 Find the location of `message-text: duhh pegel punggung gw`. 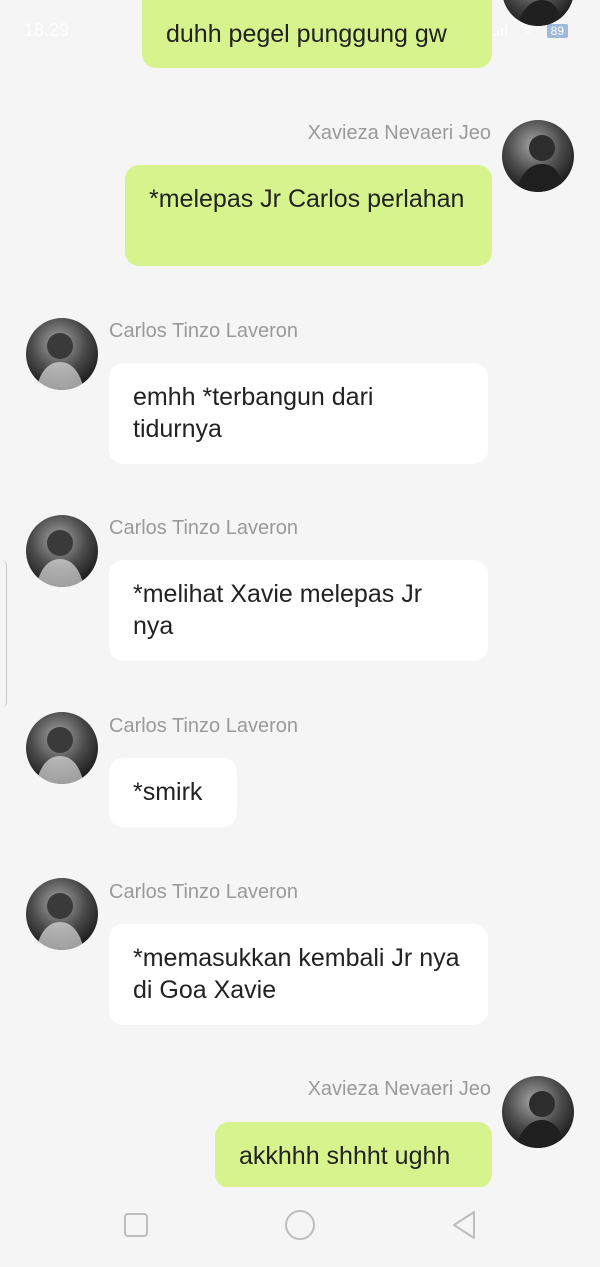

message-text: duhh pegel punggung gw is located at coordinates (306, 34).